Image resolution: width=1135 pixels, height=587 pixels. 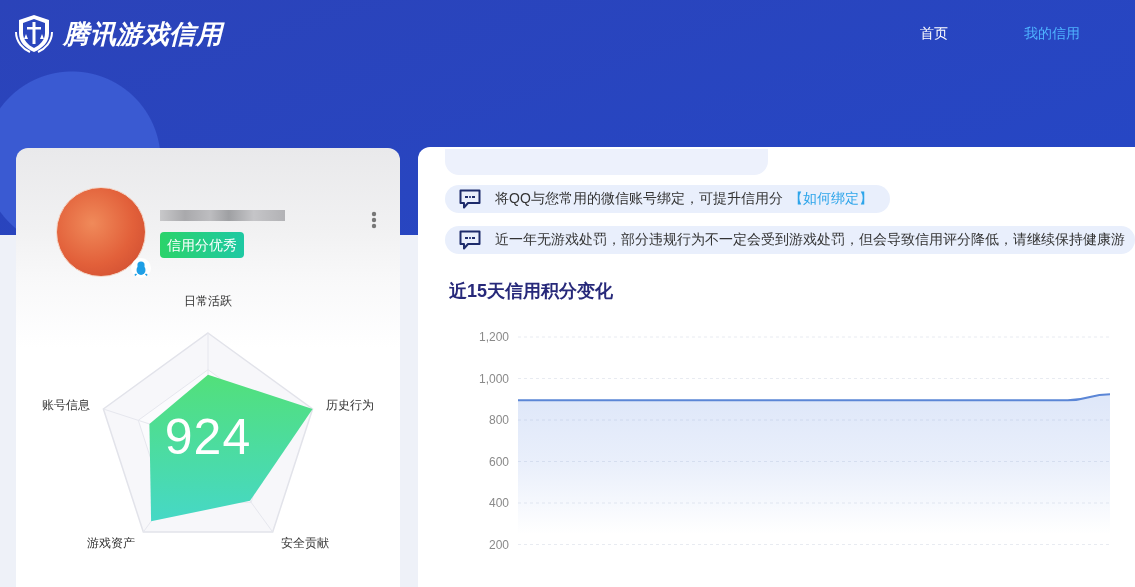 I want to click on nav-link: 首页, so click(x=934, y=34).